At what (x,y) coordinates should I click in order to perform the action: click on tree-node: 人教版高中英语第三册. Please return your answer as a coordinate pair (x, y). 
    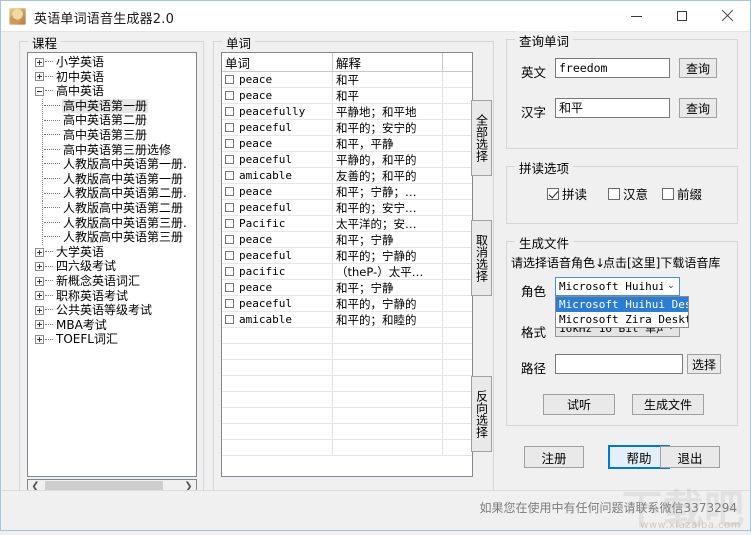
    Looking at the image, I should click on (112, 237).